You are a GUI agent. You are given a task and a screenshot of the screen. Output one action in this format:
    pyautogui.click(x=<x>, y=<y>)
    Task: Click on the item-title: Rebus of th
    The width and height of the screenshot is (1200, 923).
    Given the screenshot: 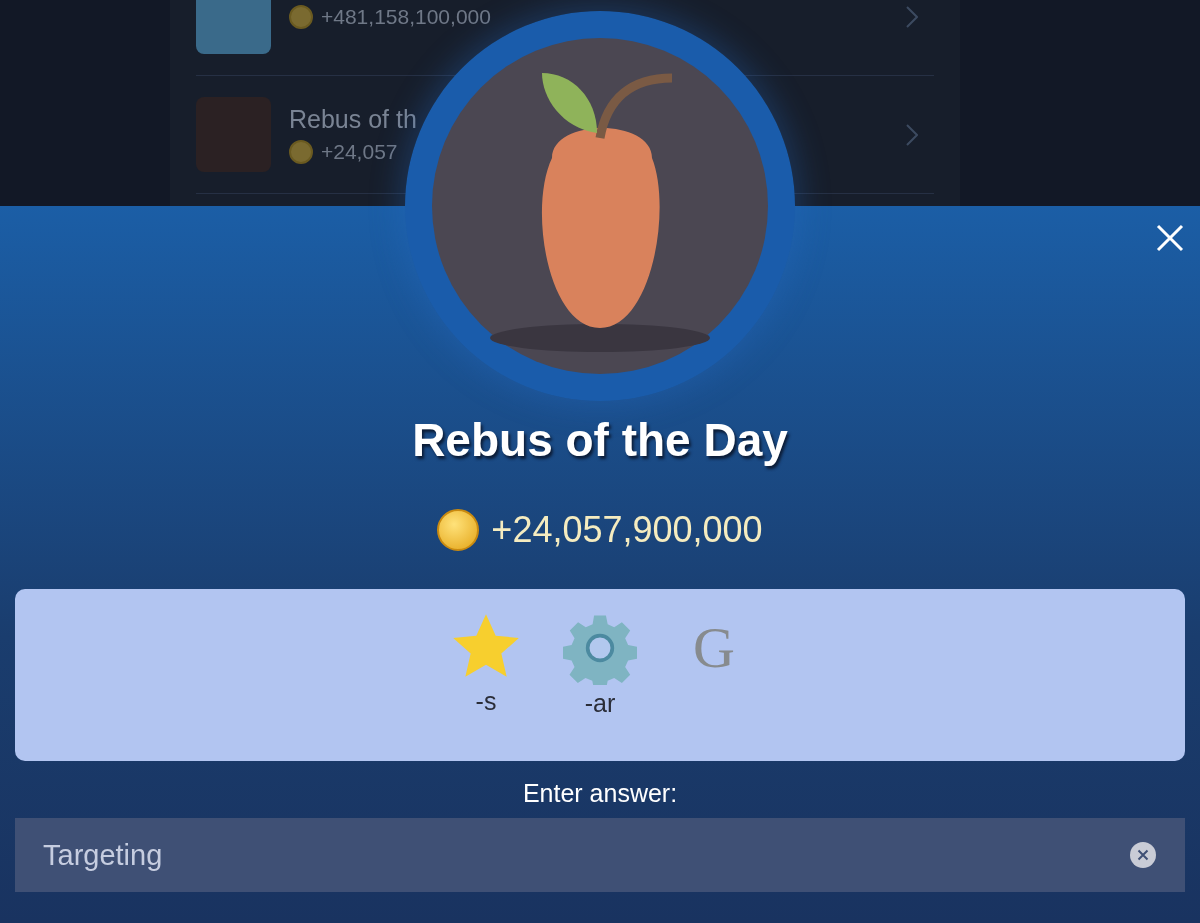 What is the action you would take?
    pyautogui.click(x=353, y=119)
    